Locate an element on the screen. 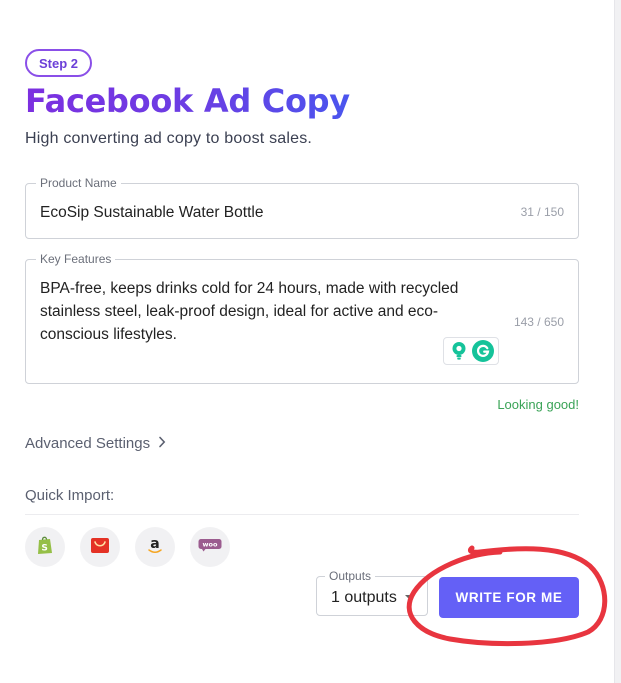 The image size is (621, 683). writing-assistant-chip is located at coordinates (471, 351).